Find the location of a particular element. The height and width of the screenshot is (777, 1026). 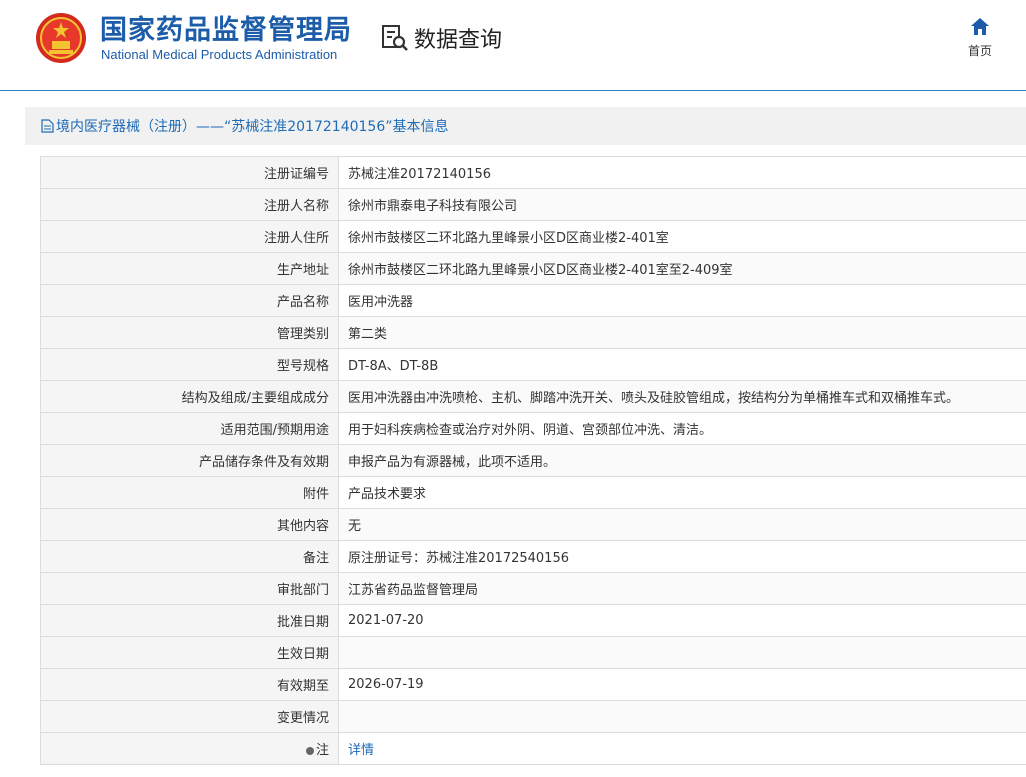

home-link: 首页 is located at coordinates (980, 37).